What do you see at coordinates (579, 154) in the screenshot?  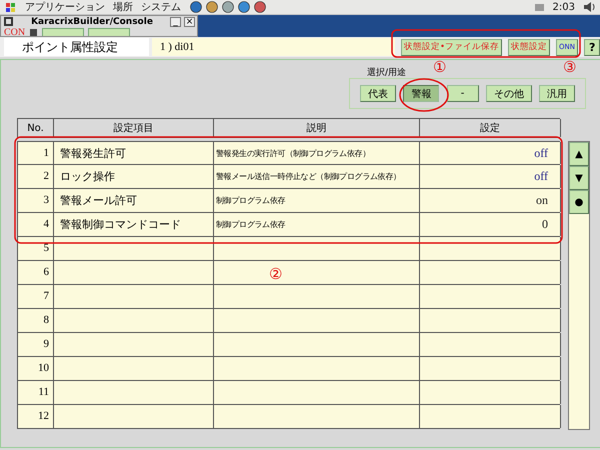 I see `scroll-up-button: ▲` at bounding box center [579, 154].